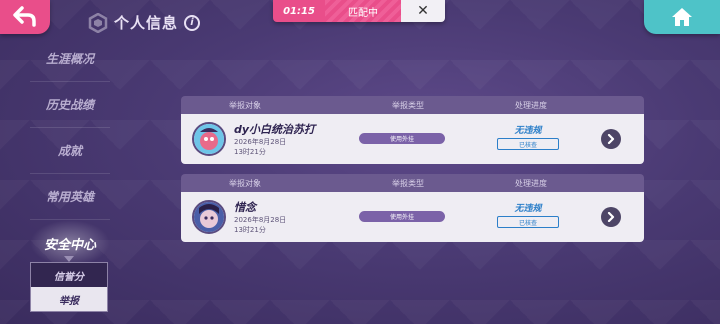 The height and width of the screenshot is (324, 720). Describe the element at coordinates (70, 197) in the screenshot. I see `sidebar-item-heroes: 常用英雄` at that location.